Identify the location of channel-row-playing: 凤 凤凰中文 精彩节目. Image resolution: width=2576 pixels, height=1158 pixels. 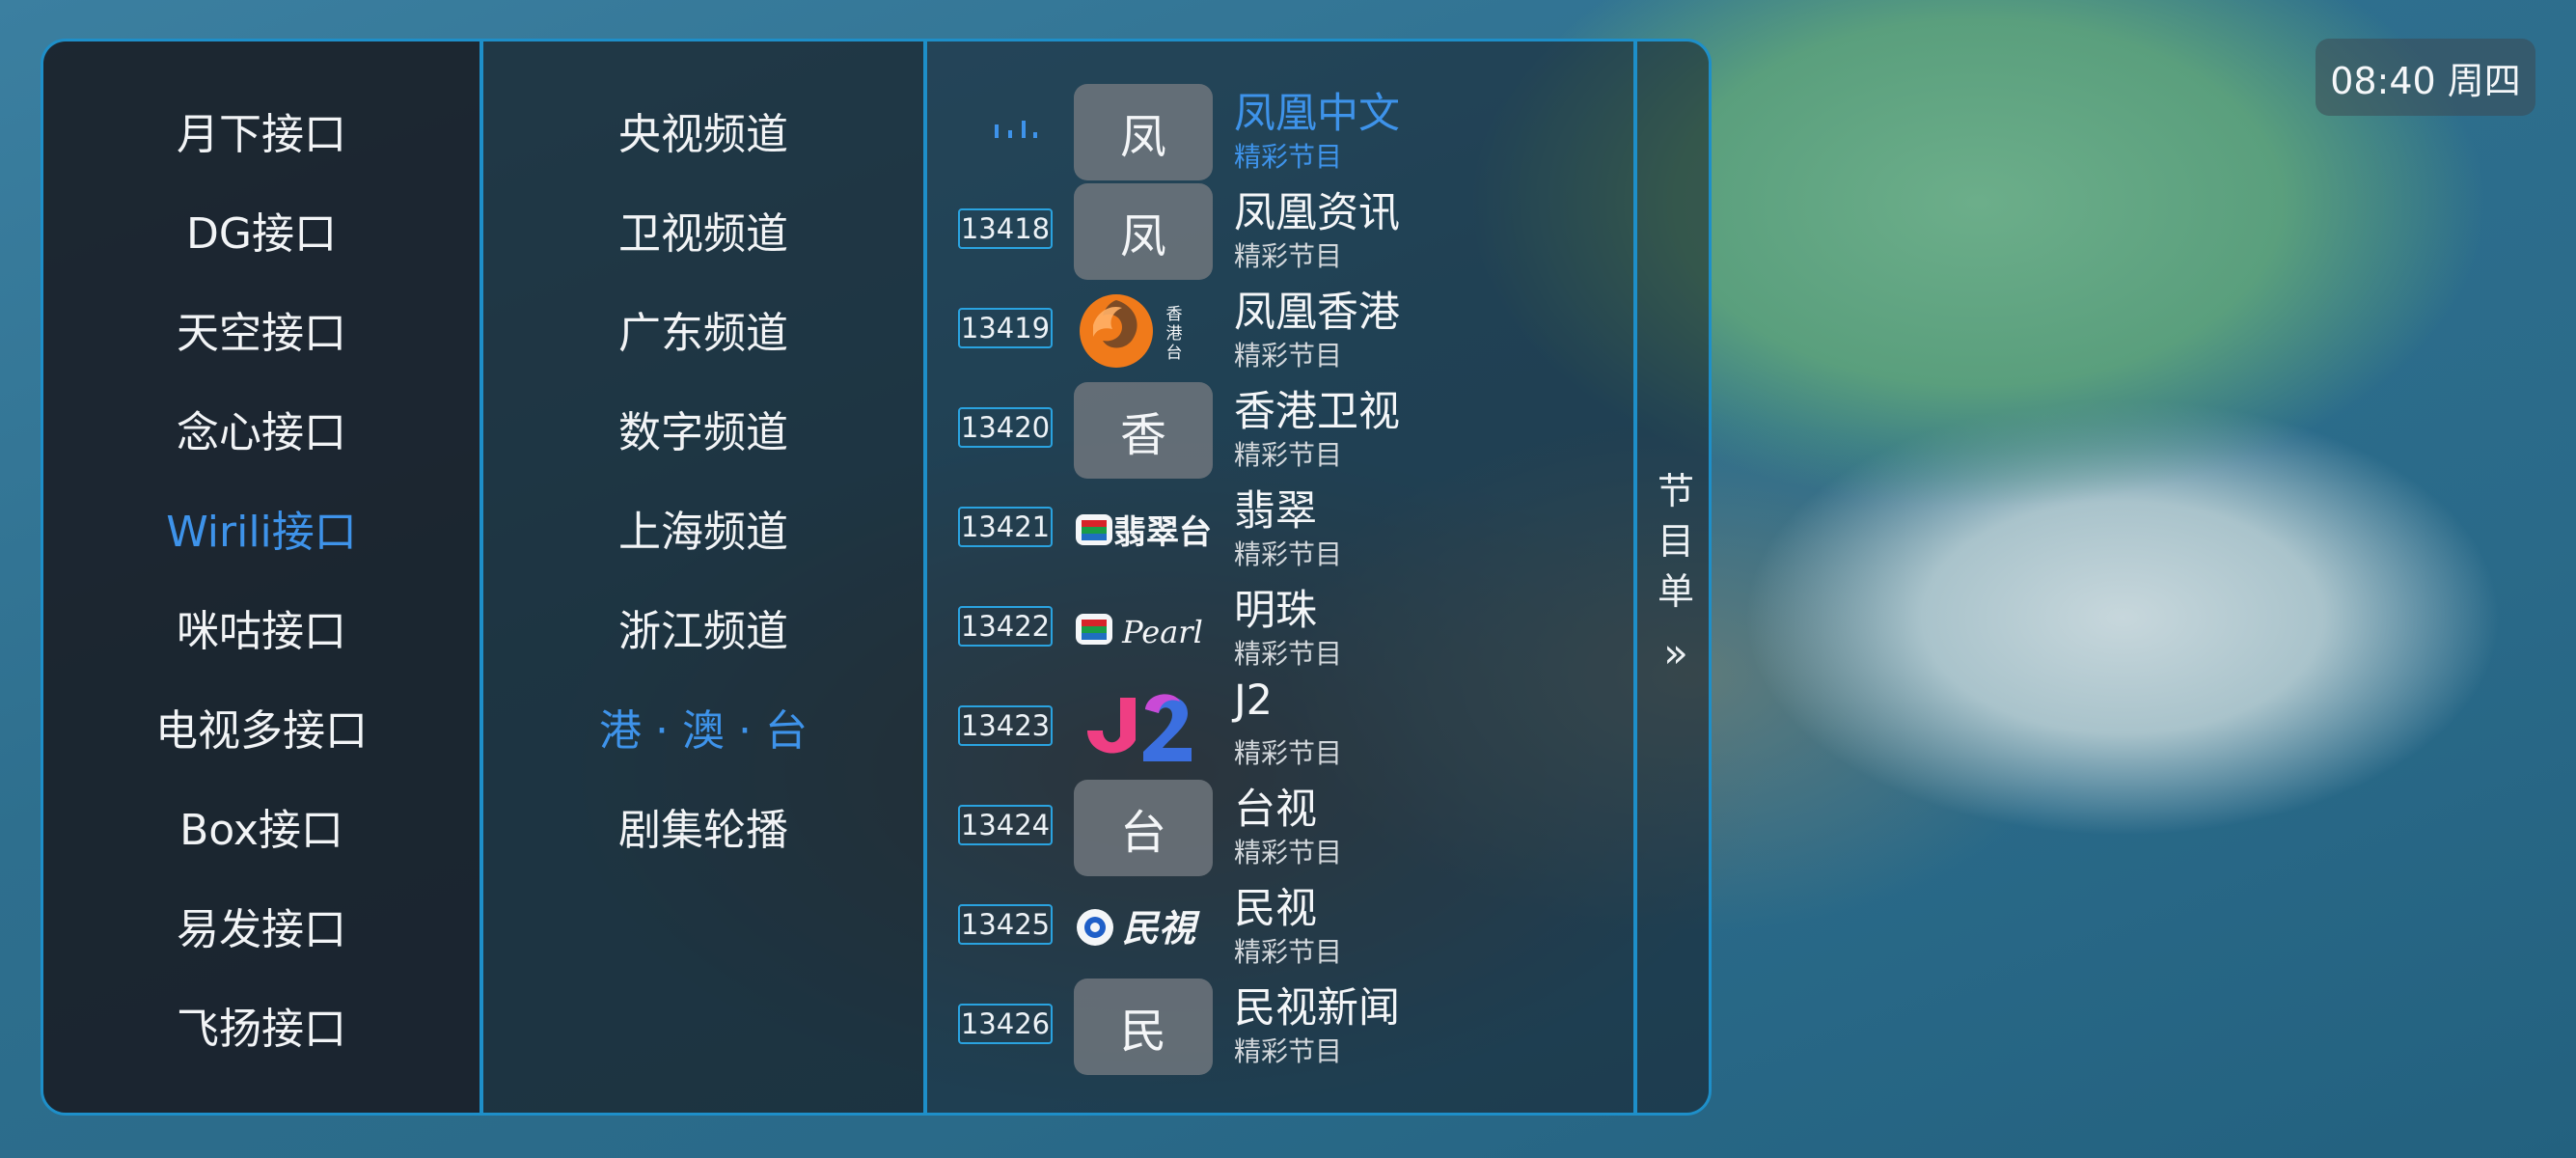
(1282, 130).